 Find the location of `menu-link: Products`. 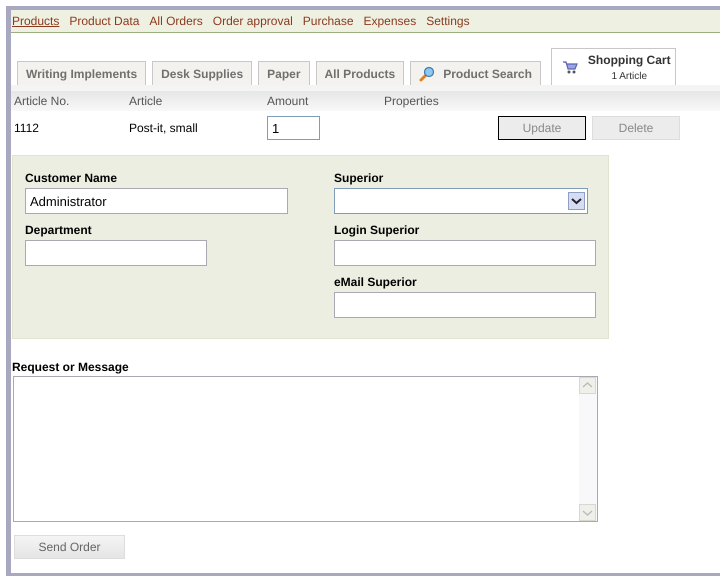

menu-link: Products is located at coordinates (36, 21).